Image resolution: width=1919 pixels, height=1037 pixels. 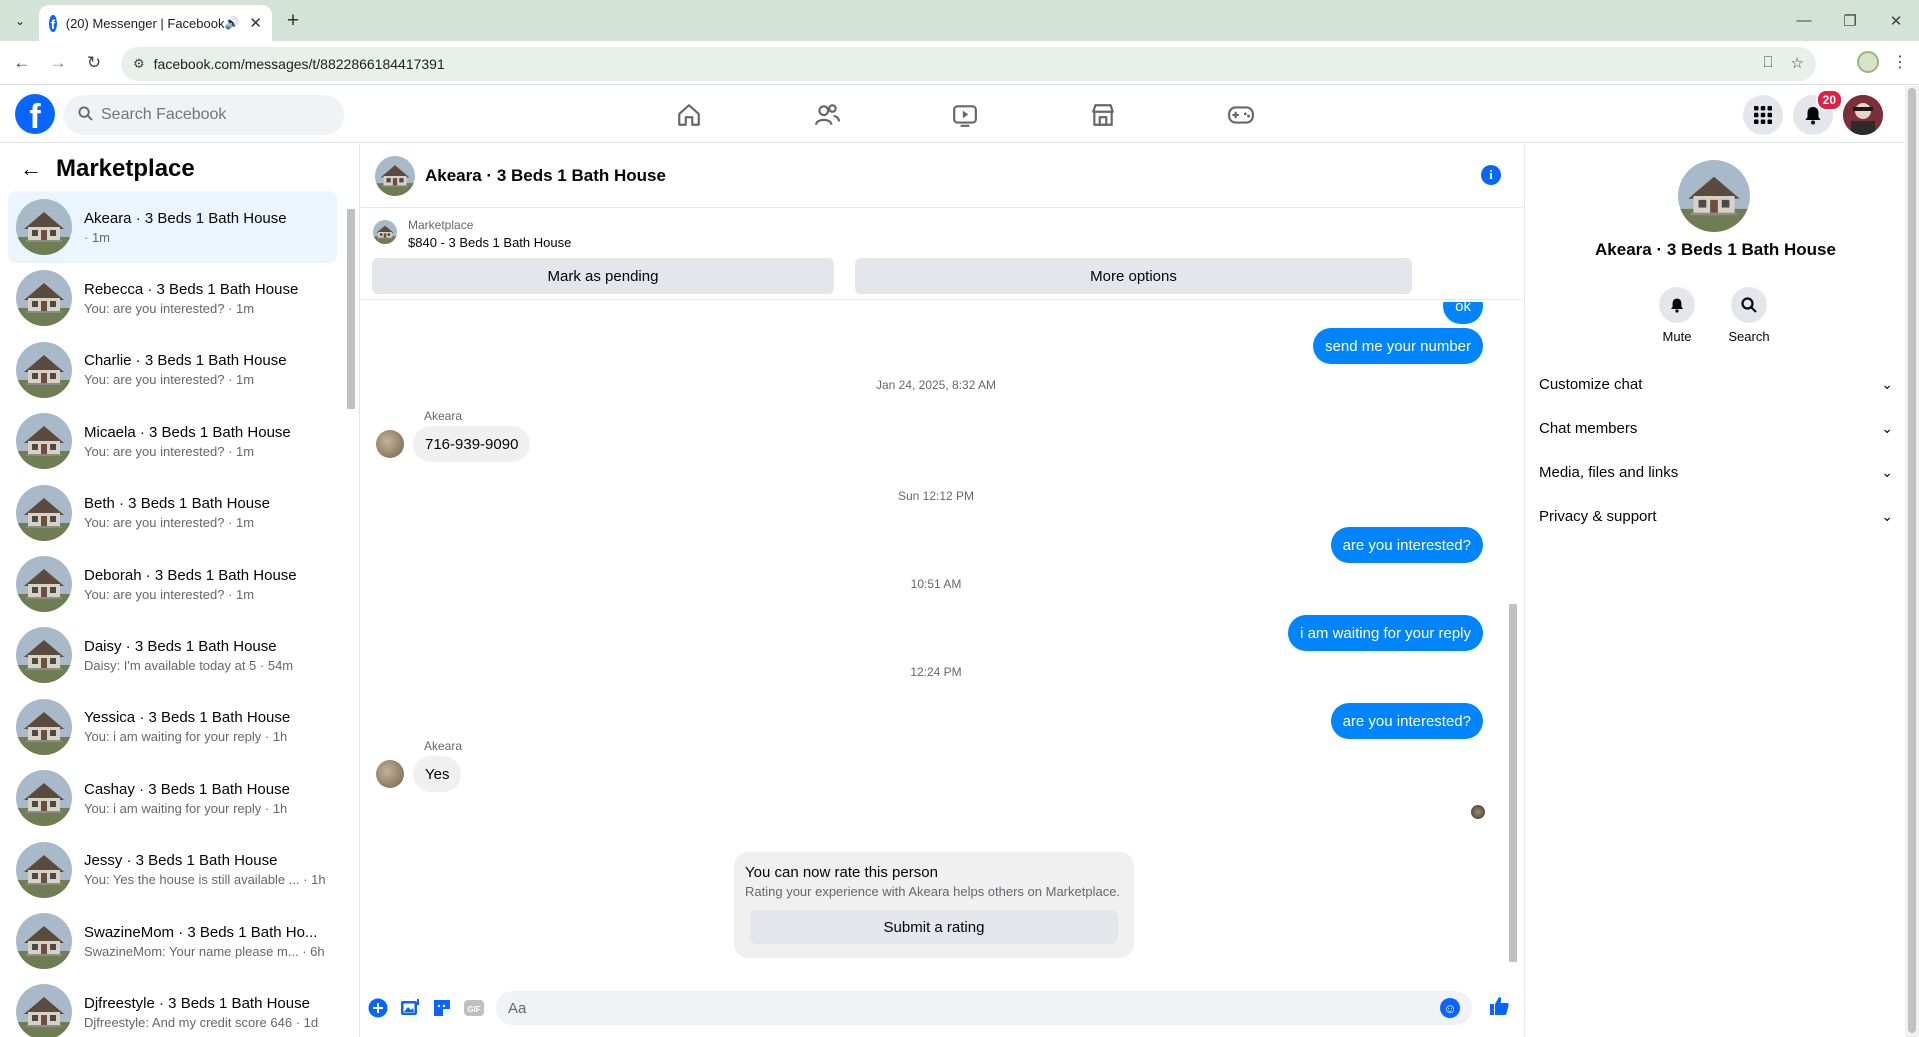 What do you see at coordinates (603, 276) in the screenshot?
I see `mark-as-pending-button: Mark as pending` at bounding box center [603, 276].